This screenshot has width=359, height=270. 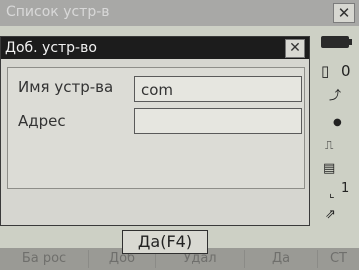 What do you see at coordinates (44, 259) in the screenshot?
I see `softkey-f1: Ба рос` at bounding box center [44, 259].